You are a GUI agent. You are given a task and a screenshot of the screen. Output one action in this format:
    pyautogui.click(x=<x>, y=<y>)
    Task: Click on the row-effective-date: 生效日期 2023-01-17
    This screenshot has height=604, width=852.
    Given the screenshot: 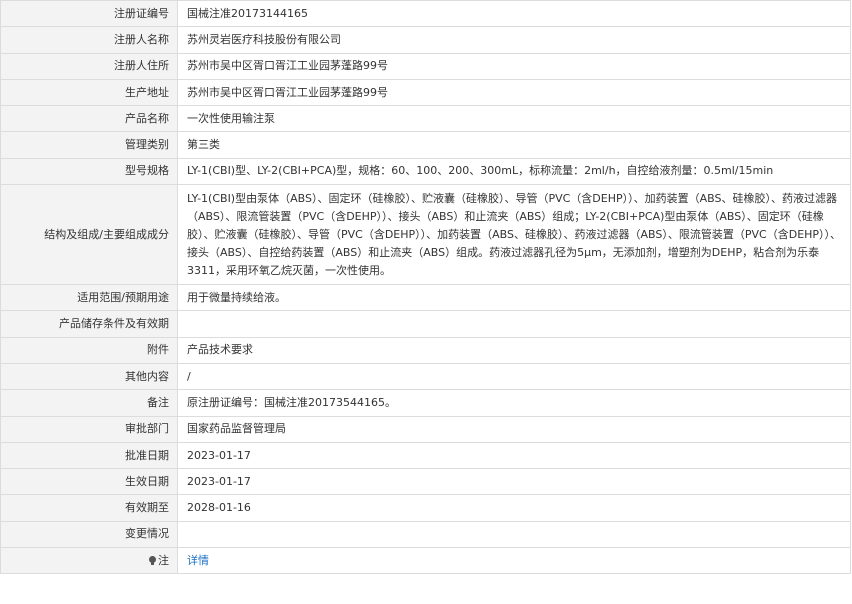 What is the action you would take?
    pyautogui.click(x=425, y=482)
    